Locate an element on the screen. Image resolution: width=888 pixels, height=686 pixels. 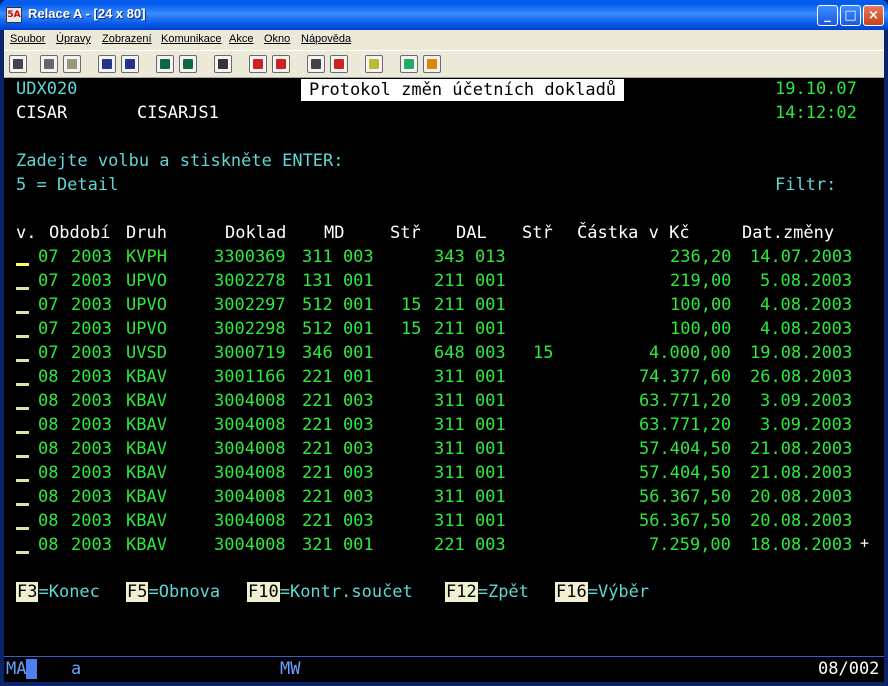
menu-okno: Okno is located at coordinates (277, 39).